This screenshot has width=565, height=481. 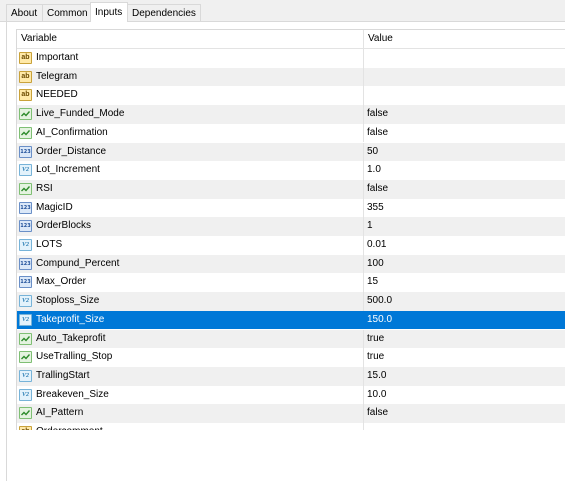 What do you see at coordinates (78, 263) in the screenshot?
I see `variable-name: Compund_Percent` at bounding box center [78, 263].